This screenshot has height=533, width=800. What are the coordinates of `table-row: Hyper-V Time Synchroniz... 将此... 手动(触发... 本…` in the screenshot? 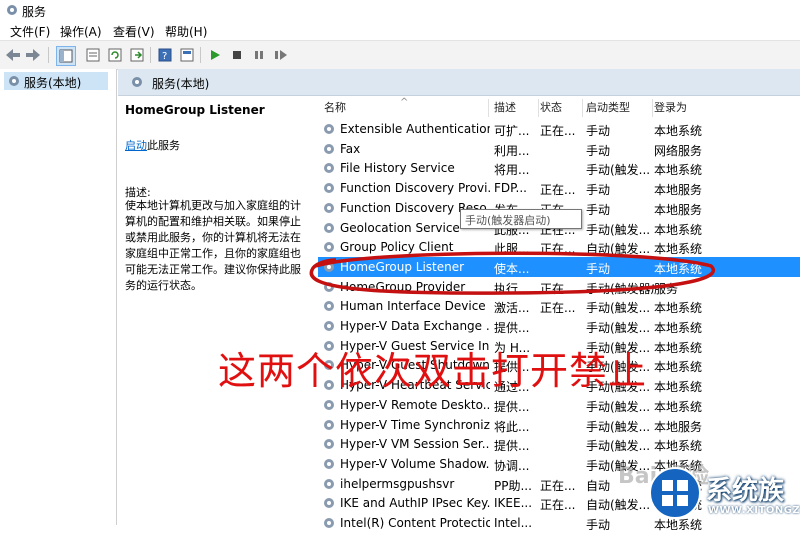 It's located at (559, 425).